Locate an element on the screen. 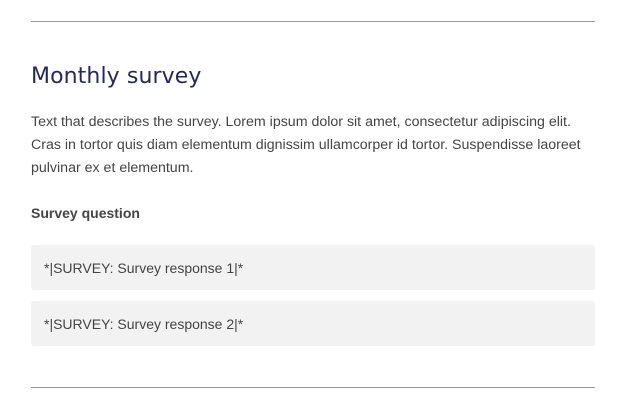  top-divider is located at coordinates (313, 21).